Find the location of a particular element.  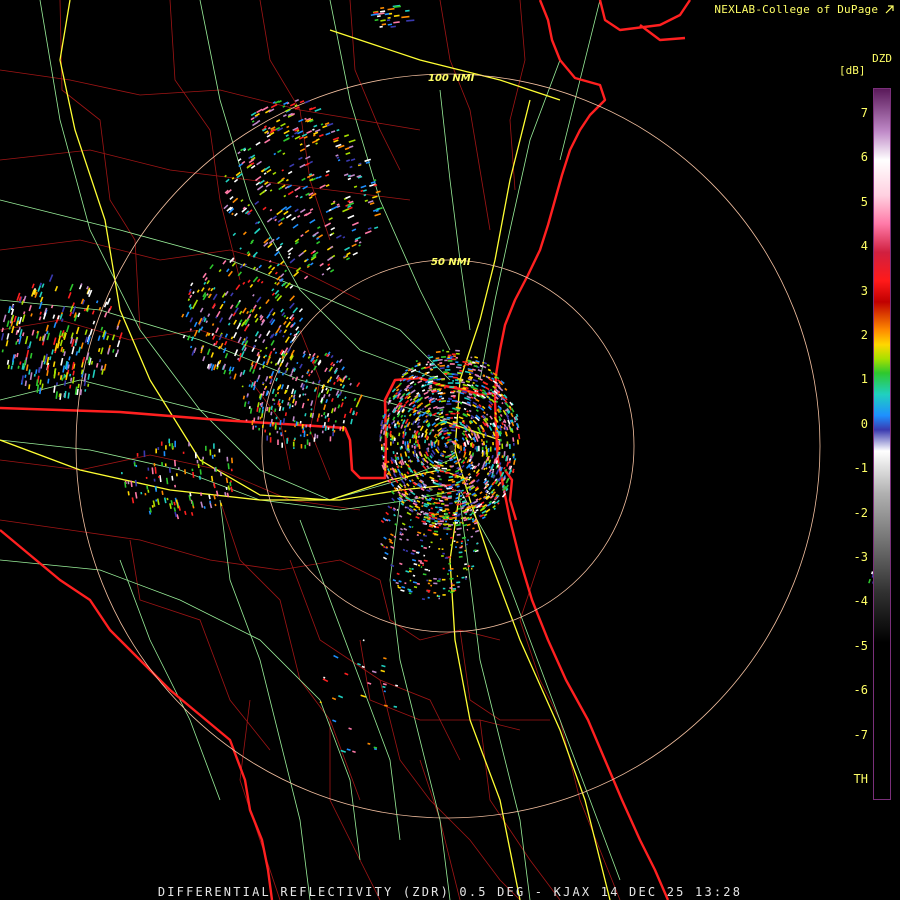

credit-label: NEXLAB-College of DuPage is located at coordinates (804, 9).